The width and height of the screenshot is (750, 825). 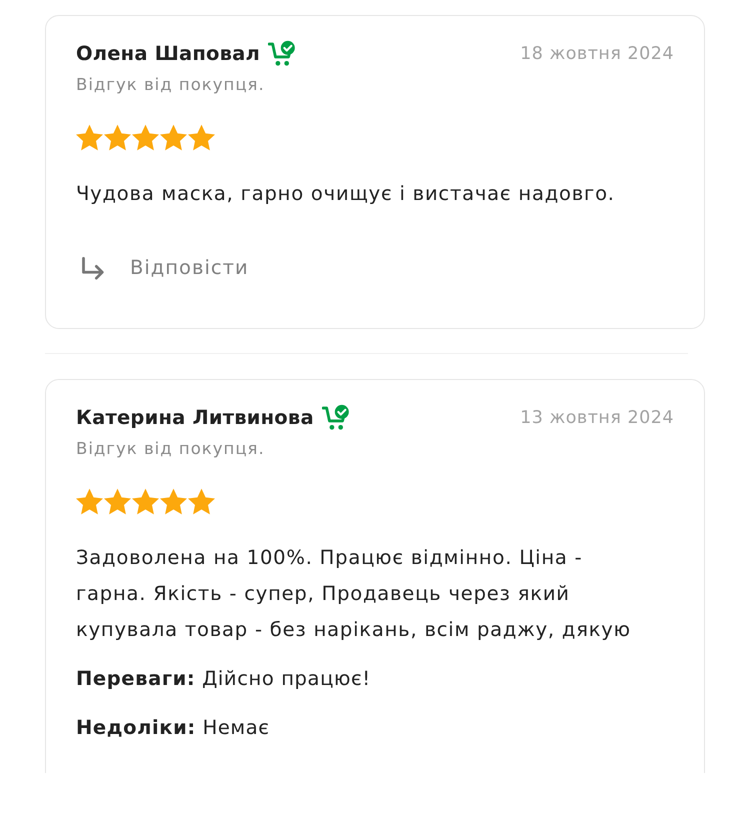 What do you see at coordinates (597, 418) in the screenshot?
I see `review-date: 13 жовтня 2024` at bounding box center [597, 418].